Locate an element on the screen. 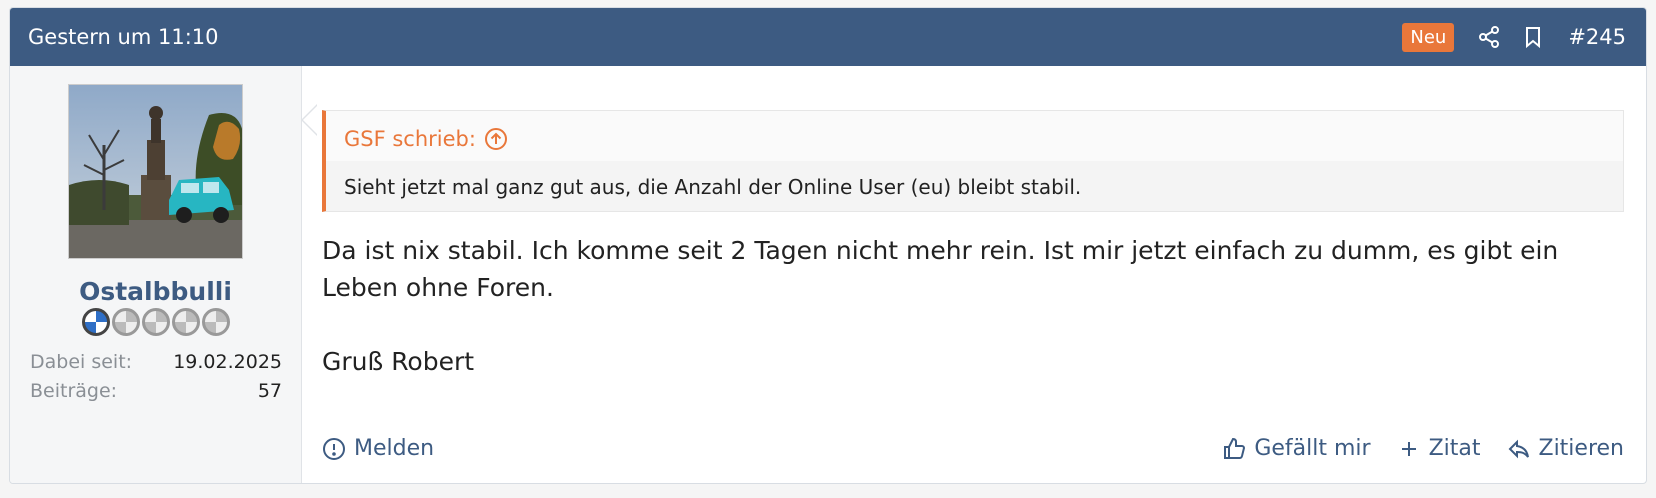  reply-button: Zitieren is located at coordinates (1566, 448).